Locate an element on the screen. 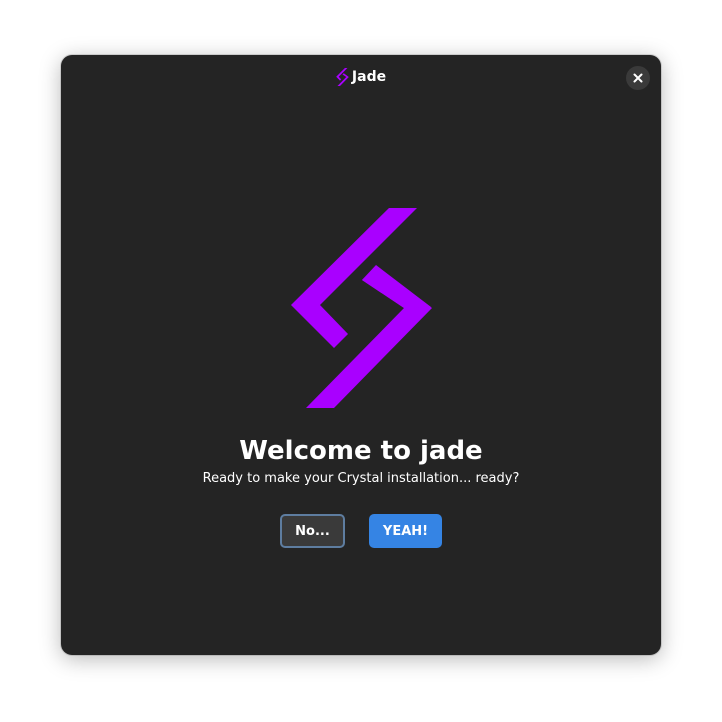 The height and width of the screenshot is (722, 722). window-title: Jade is located at coordinates (361, 77).